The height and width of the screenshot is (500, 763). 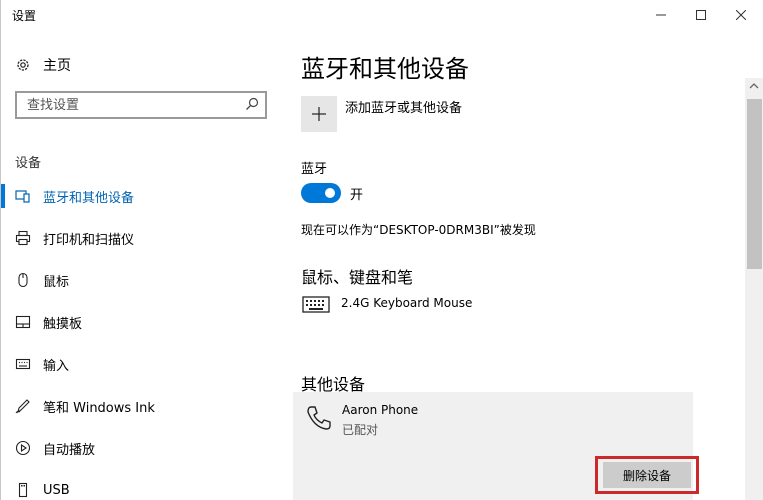 What do you see at coordinates (23, 406) in the screenshot?
I see `pen-icon` at bounding box center [23, 406].